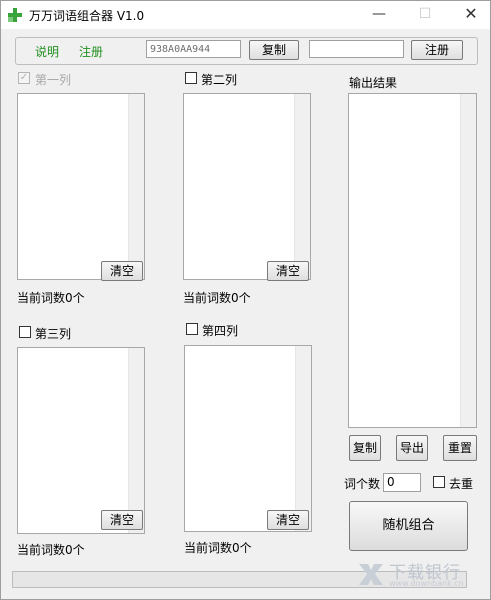 The width and height of the screenshot is (491, 600). Describe the element at coordinates (302, 186) in the screenshot. I see `column2-scrollbar` at that location.